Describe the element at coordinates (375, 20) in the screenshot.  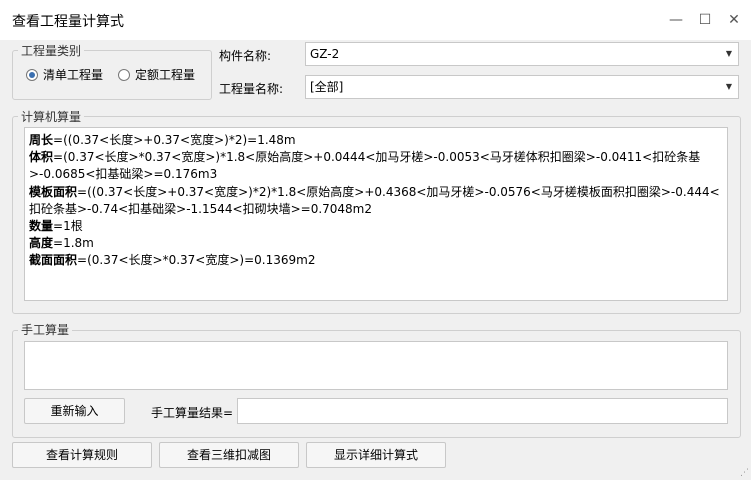
I see `title-bar: 查看工程量计算式 — ☐ ✕` at that location.